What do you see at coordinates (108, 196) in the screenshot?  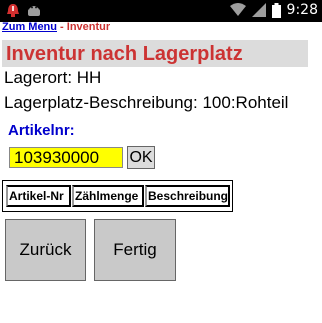 I see `column-header-zaehlmenge: Zählmenge` at bounding box center [108, 196].